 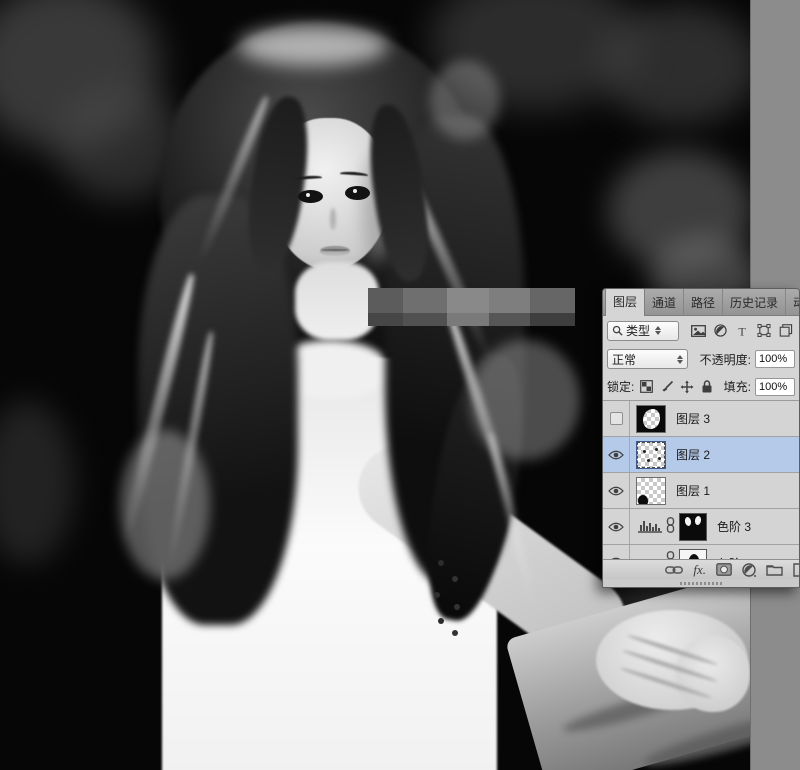 I want to click on tab-history: 历史记录, so click(x=755, y=302).